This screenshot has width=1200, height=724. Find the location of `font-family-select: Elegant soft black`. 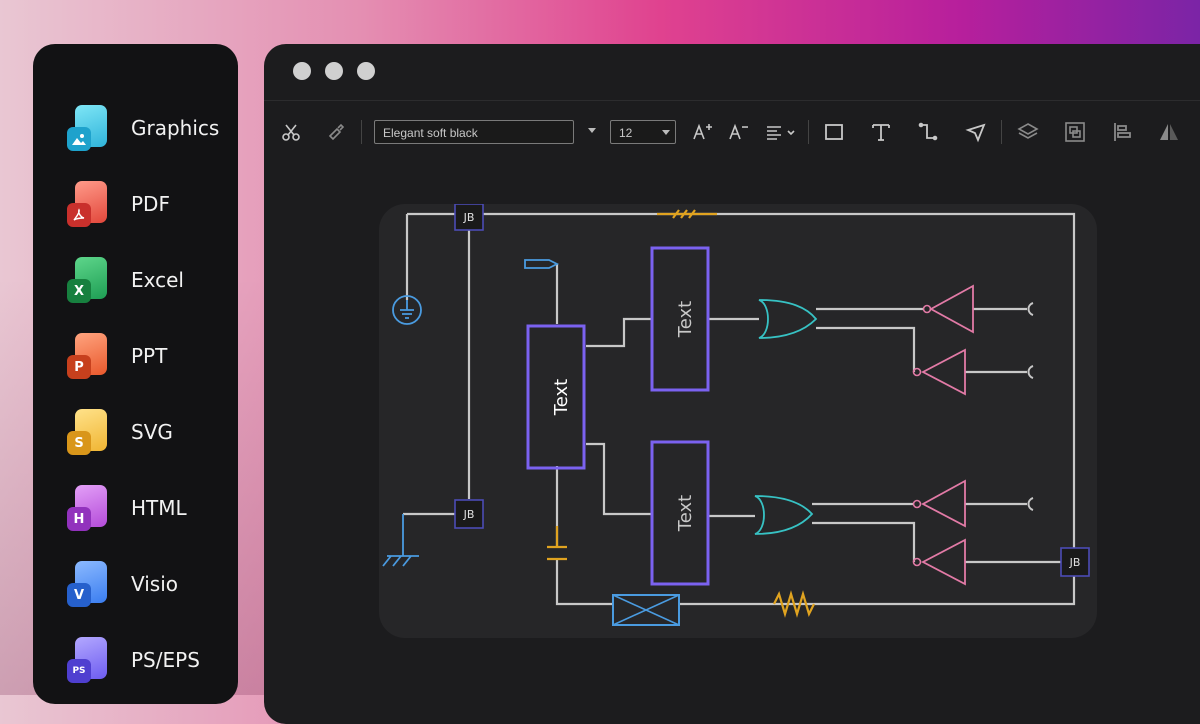

font-family-select: Elegant soft black is located at coordinates (474, 132).